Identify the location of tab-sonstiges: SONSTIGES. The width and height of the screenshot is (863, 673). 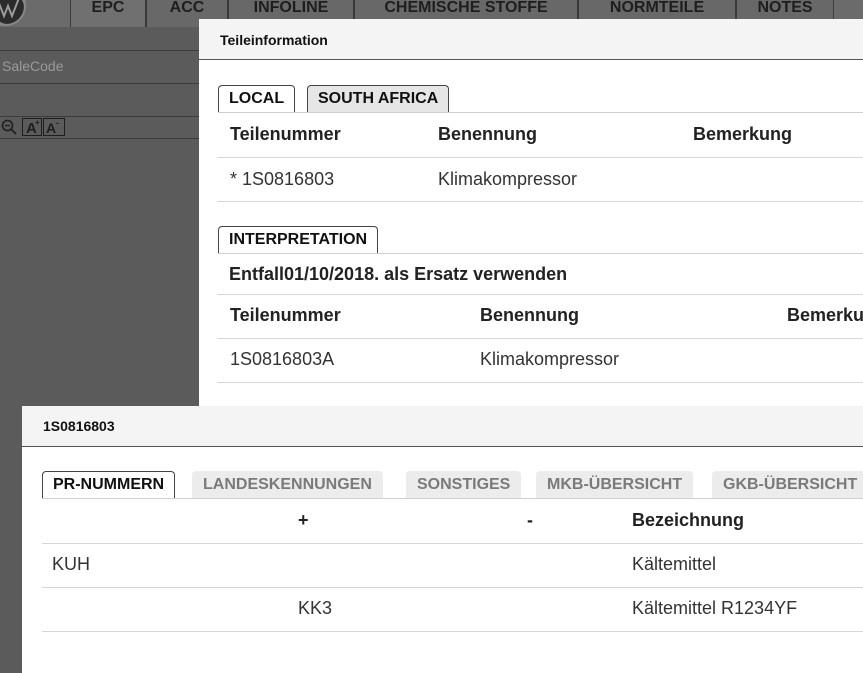
(464, 484).